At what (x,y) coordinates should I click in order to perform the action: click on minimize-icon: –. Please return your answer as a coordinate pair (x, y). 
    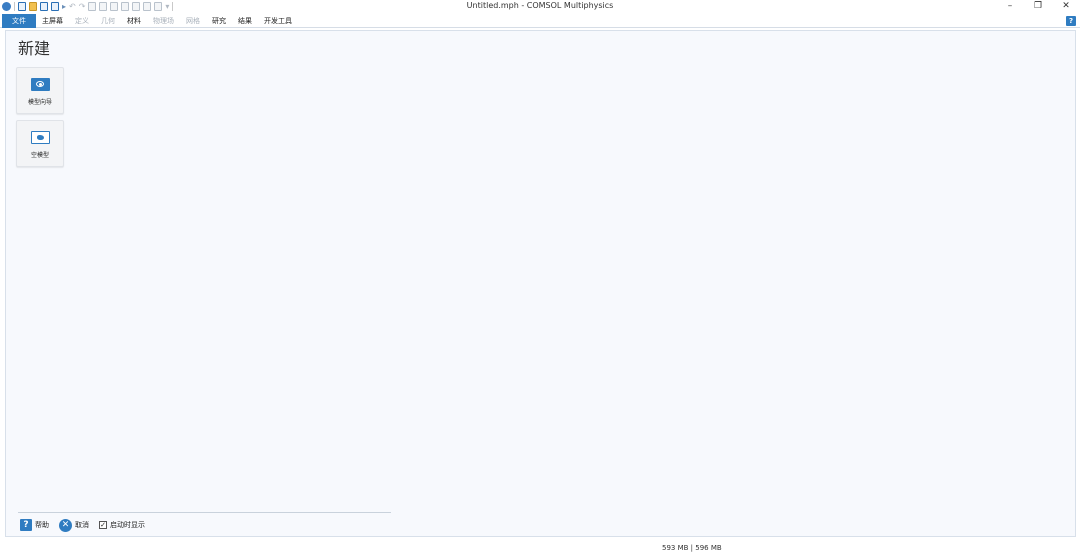
    Looking at the image, I should click on (1010, 6).